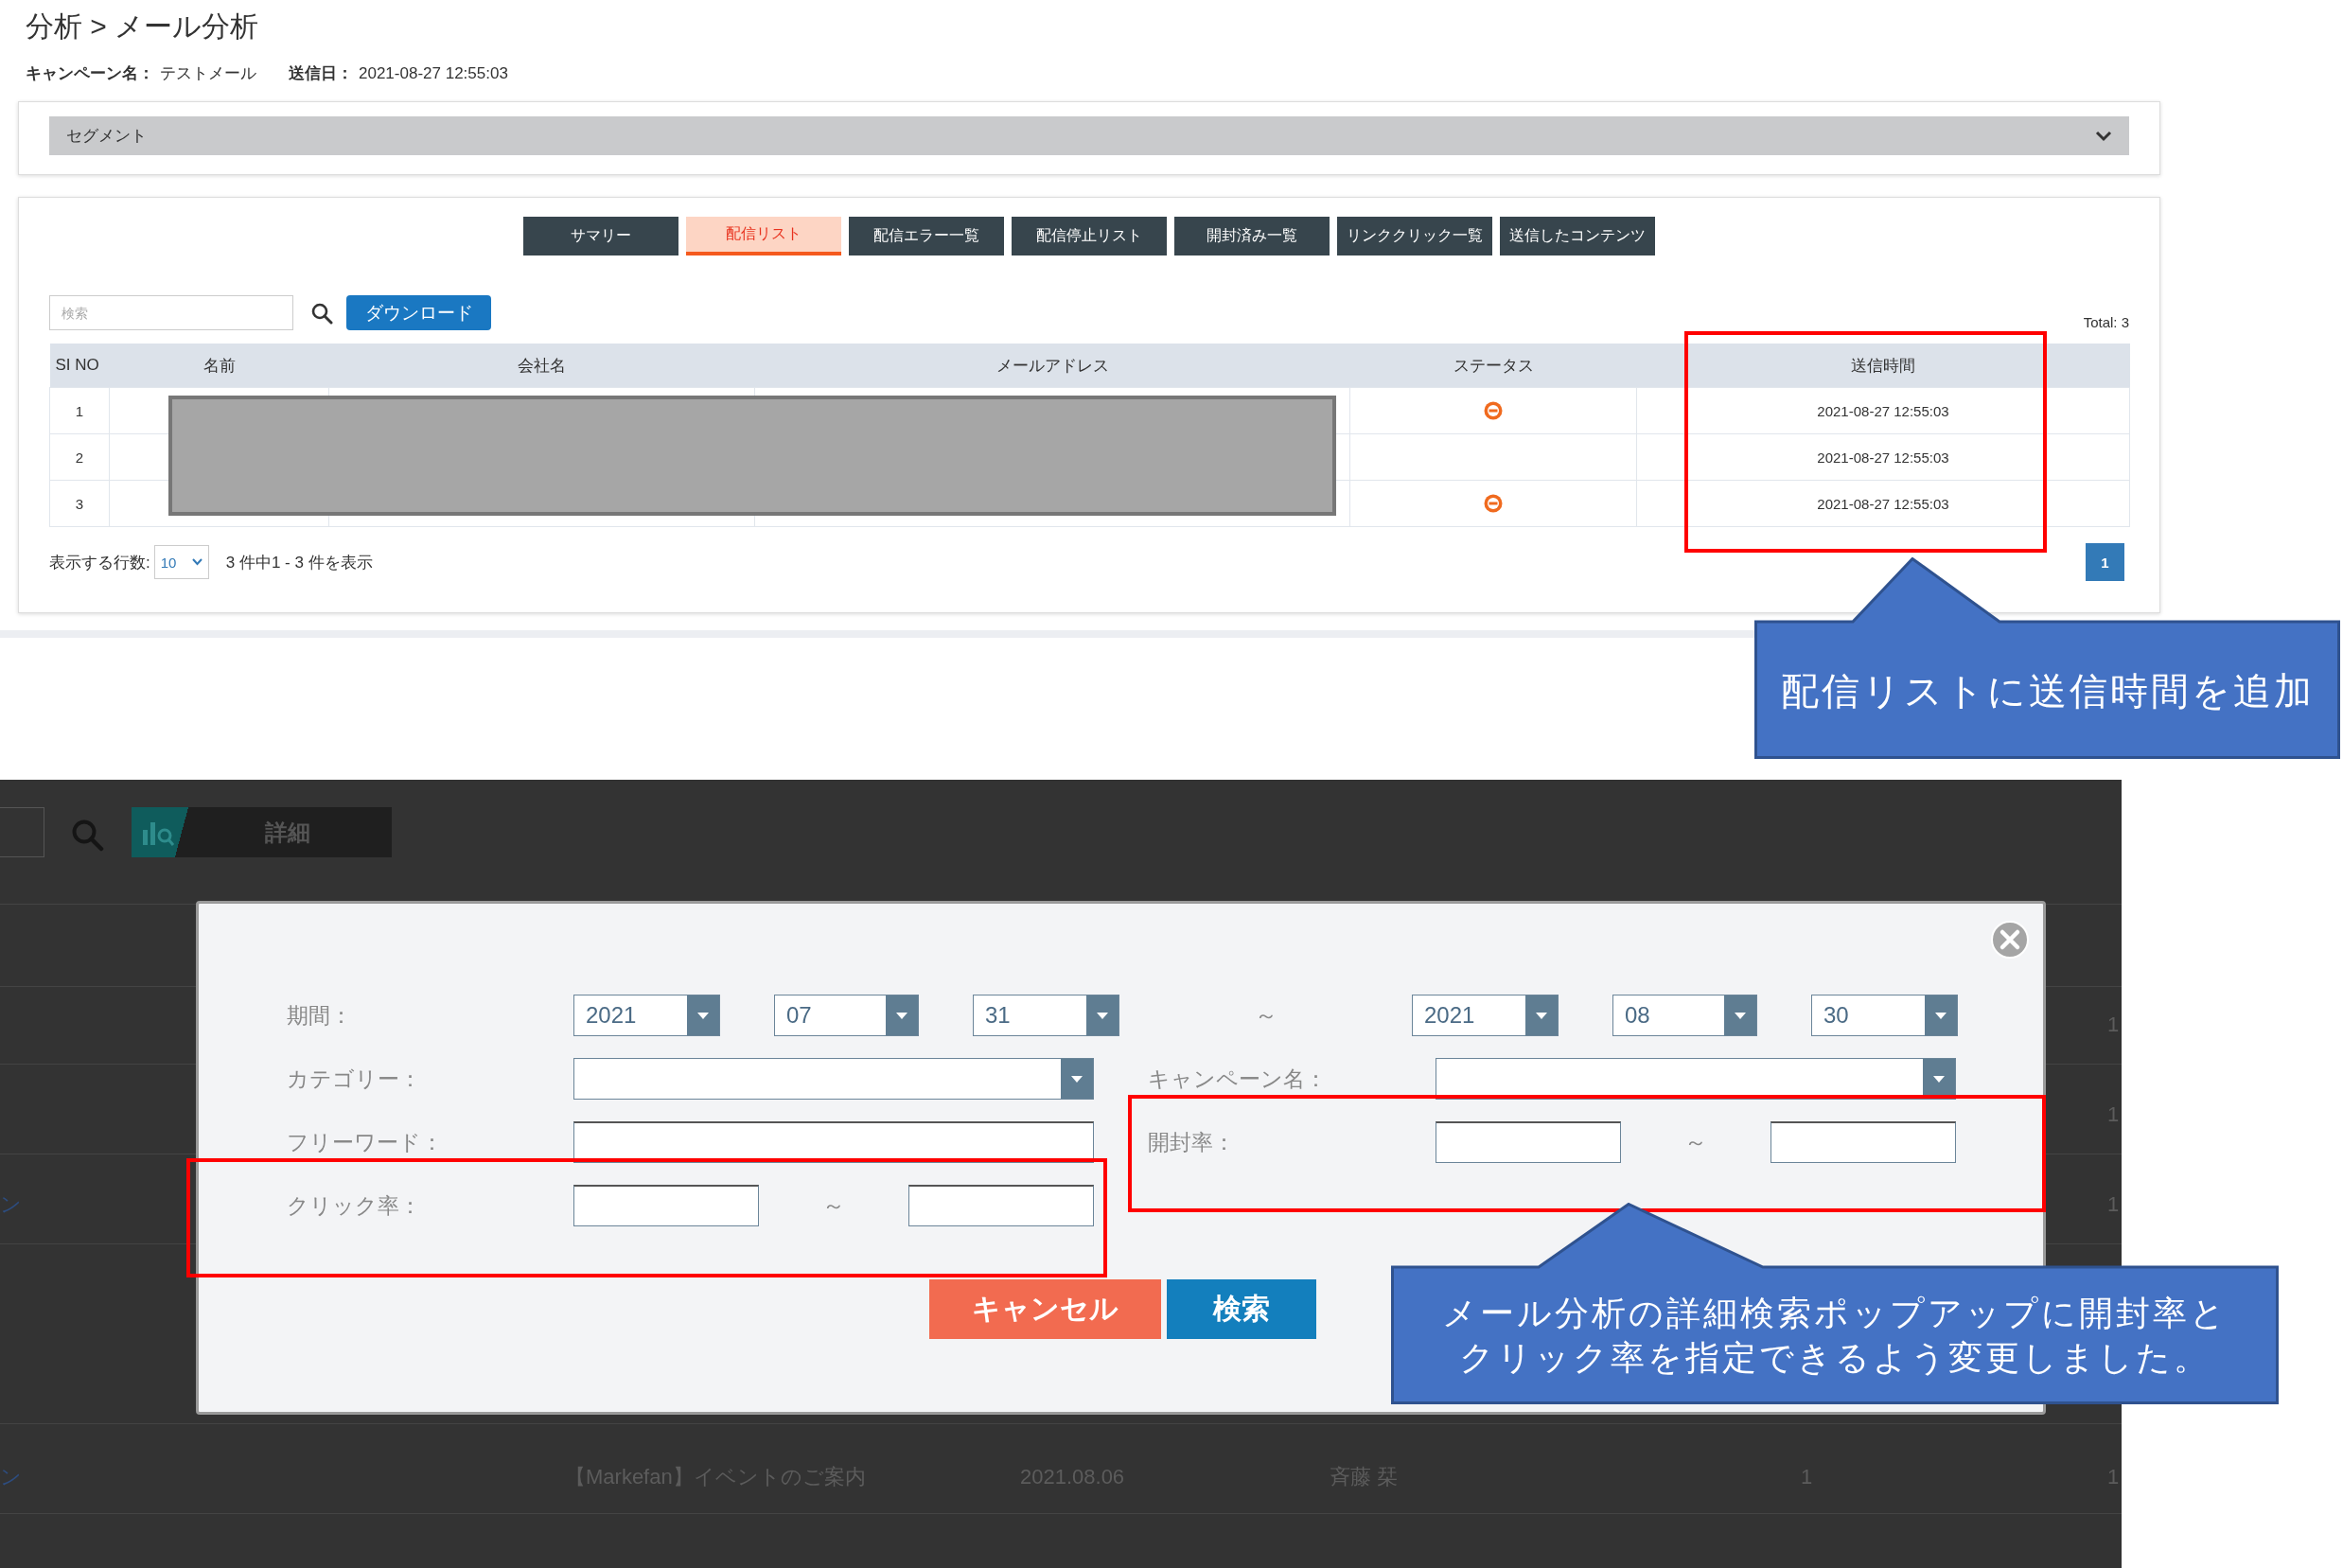 This screenshot has width=2343, height=1568. What do you see at coordinates (79, 410) in the screenshot?
I see `table-cell: 1` at bounding box center [79, 410].